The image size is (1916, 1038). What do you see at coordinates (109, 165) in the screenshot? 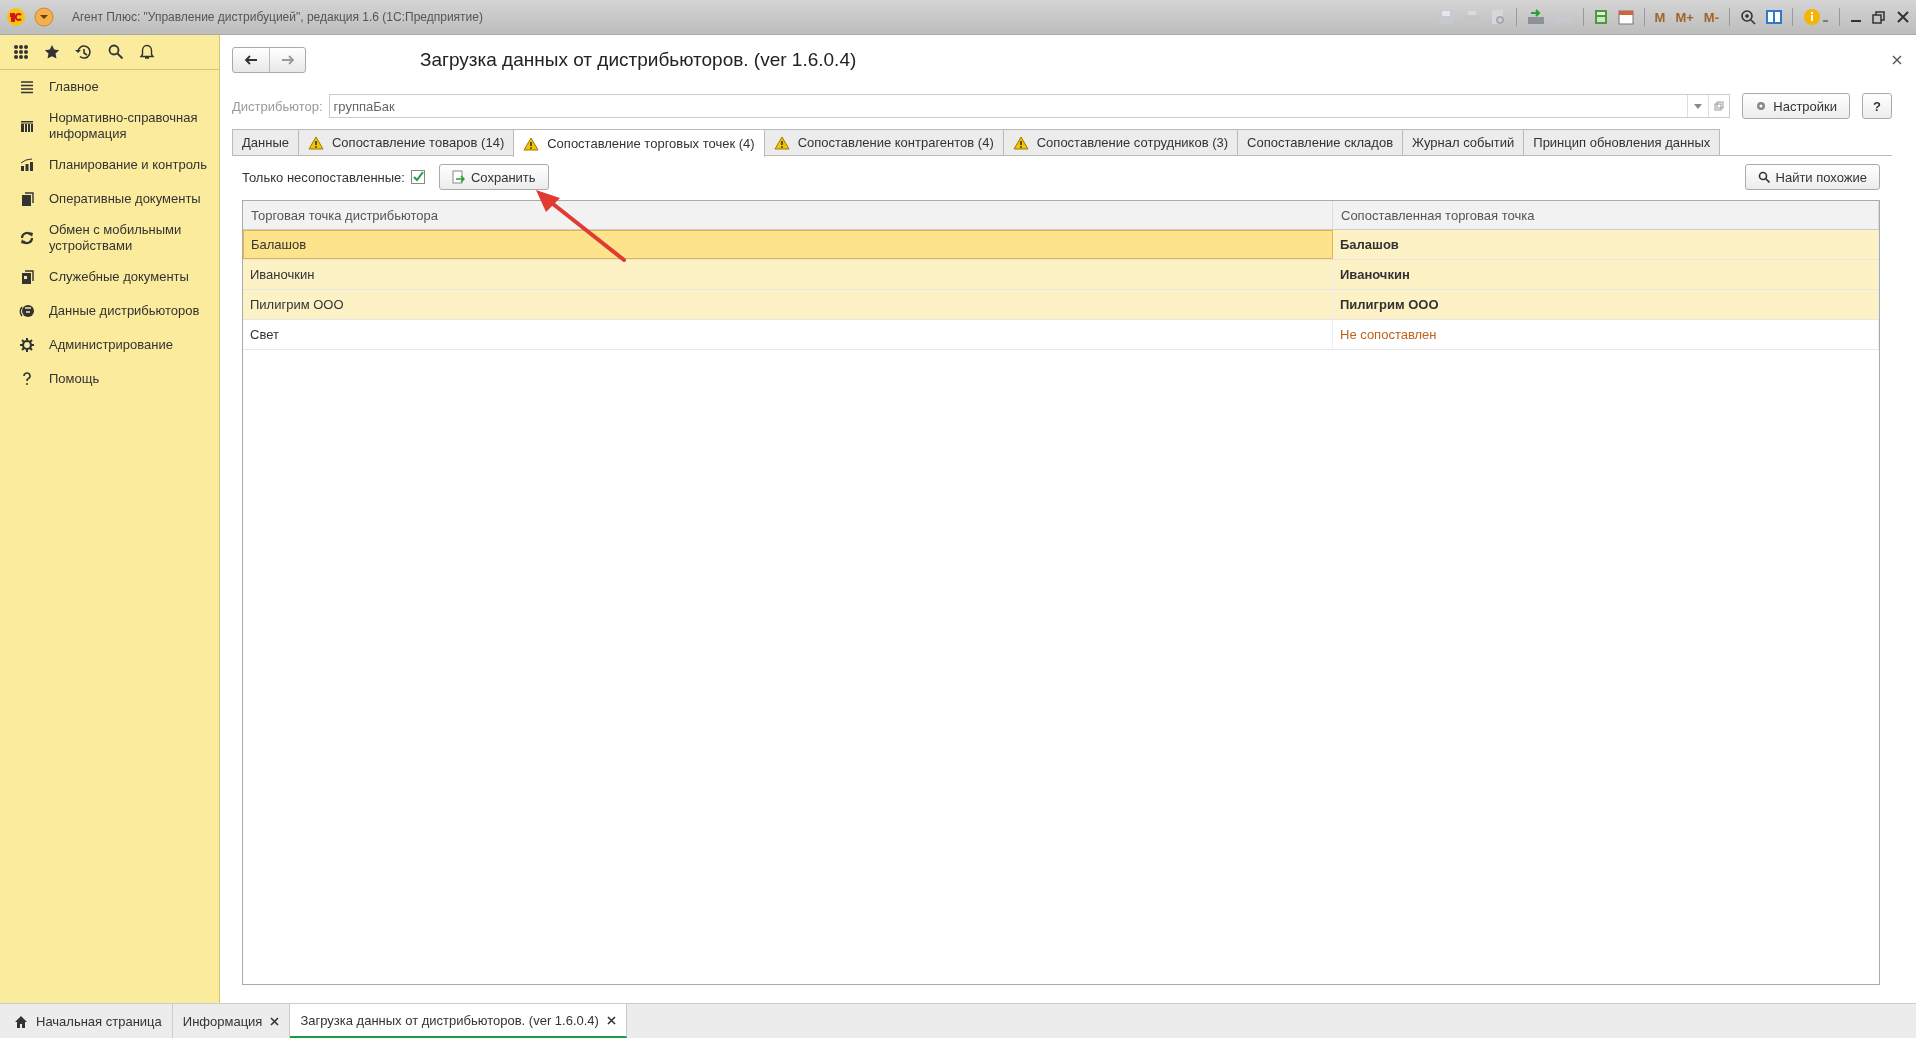
I see `sidebar-item: Планирование и контроль` at bounding box center [109, 165].